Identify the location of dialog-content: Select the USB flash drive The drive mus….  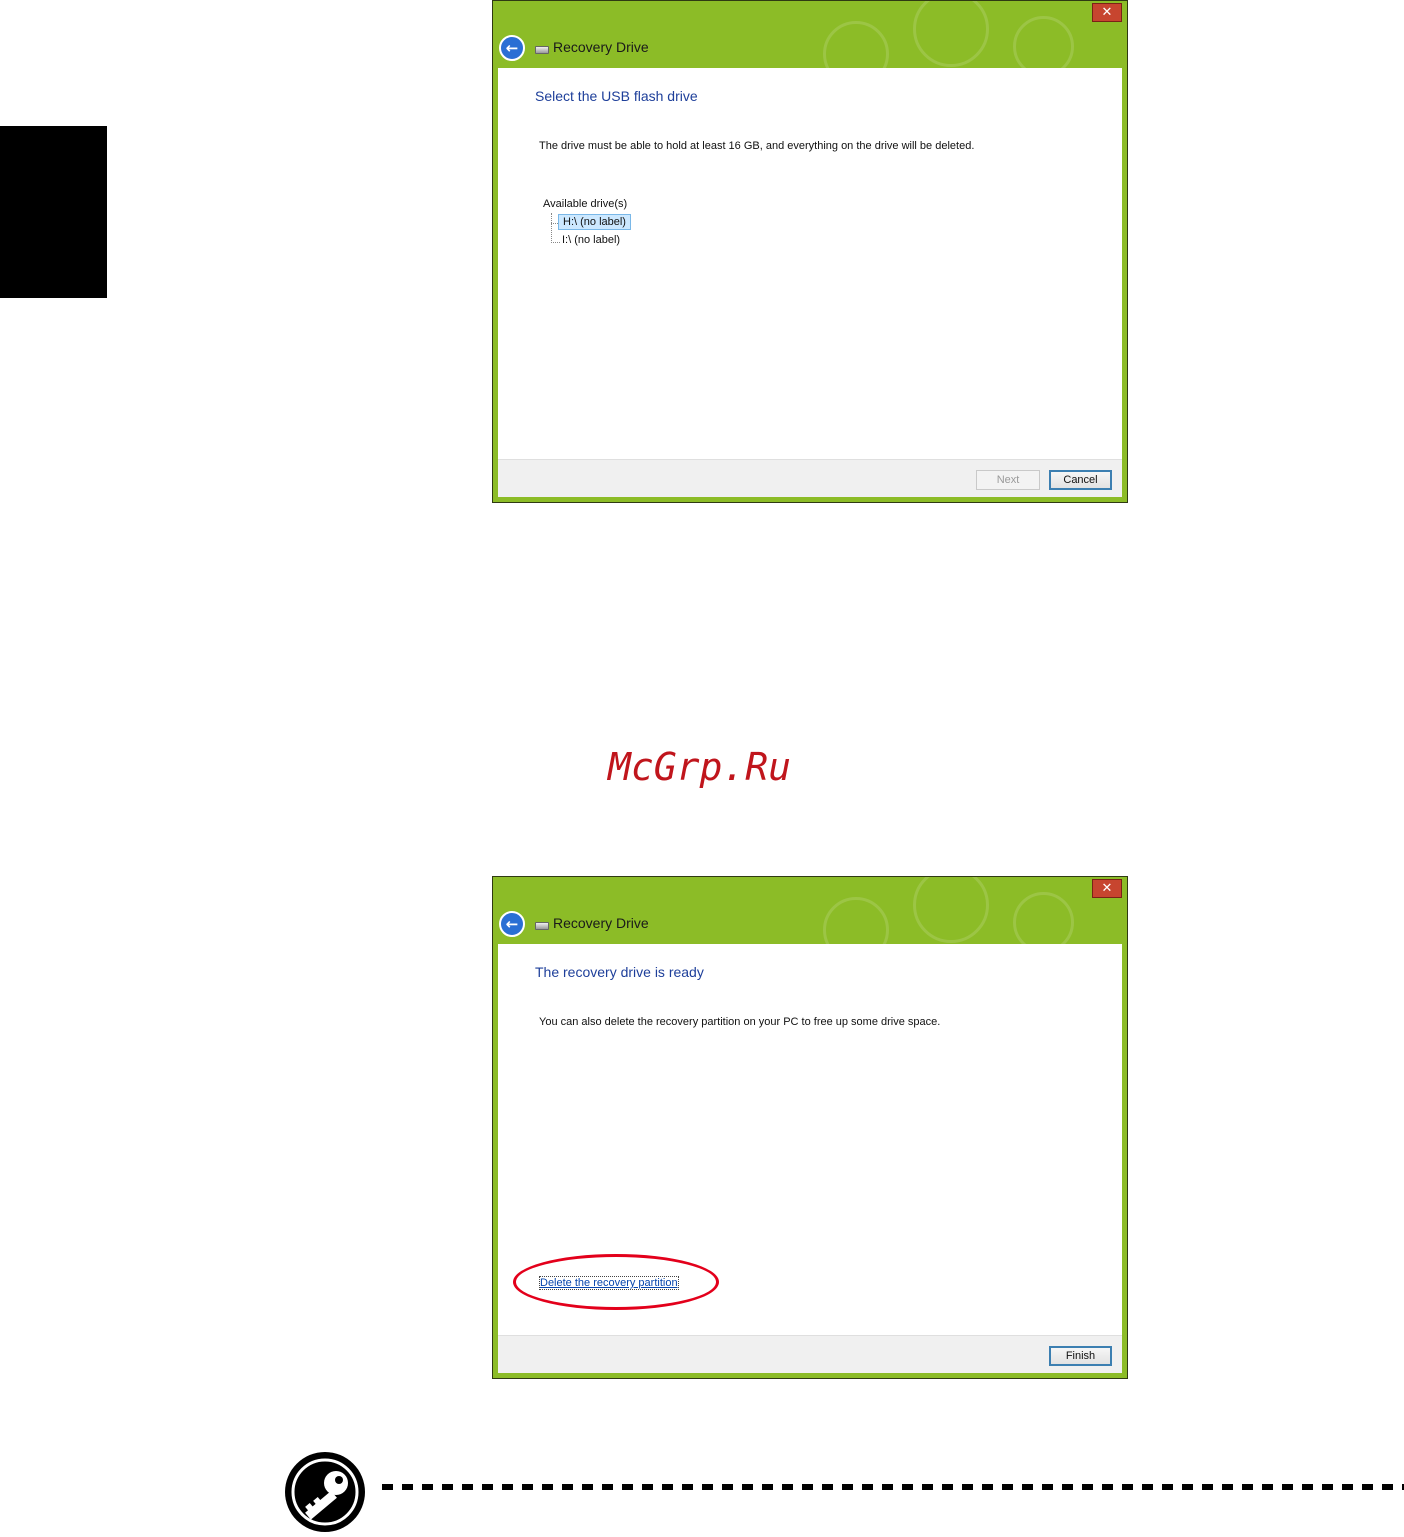
(810, 263).